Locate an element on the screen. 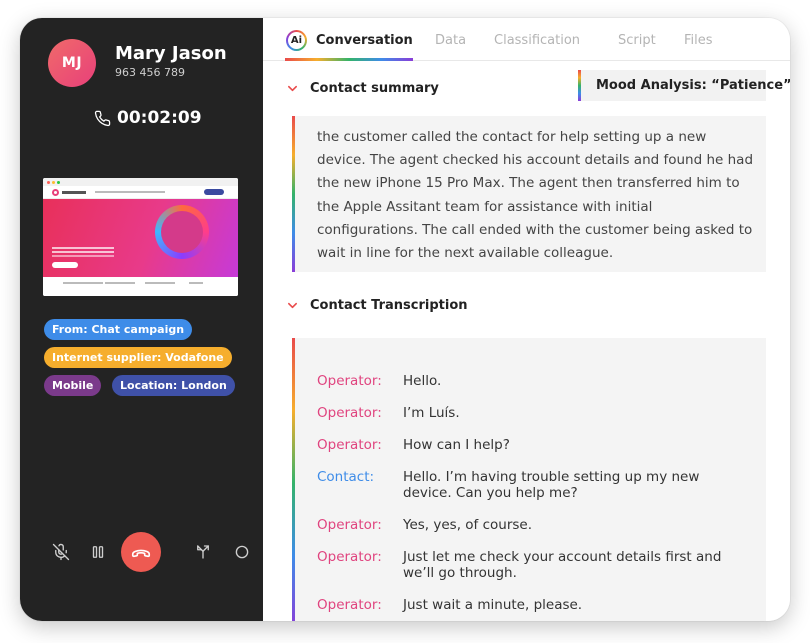 The height and width of the screenshot is (643, 810). hangup-button is located at coordinates (141, 552).